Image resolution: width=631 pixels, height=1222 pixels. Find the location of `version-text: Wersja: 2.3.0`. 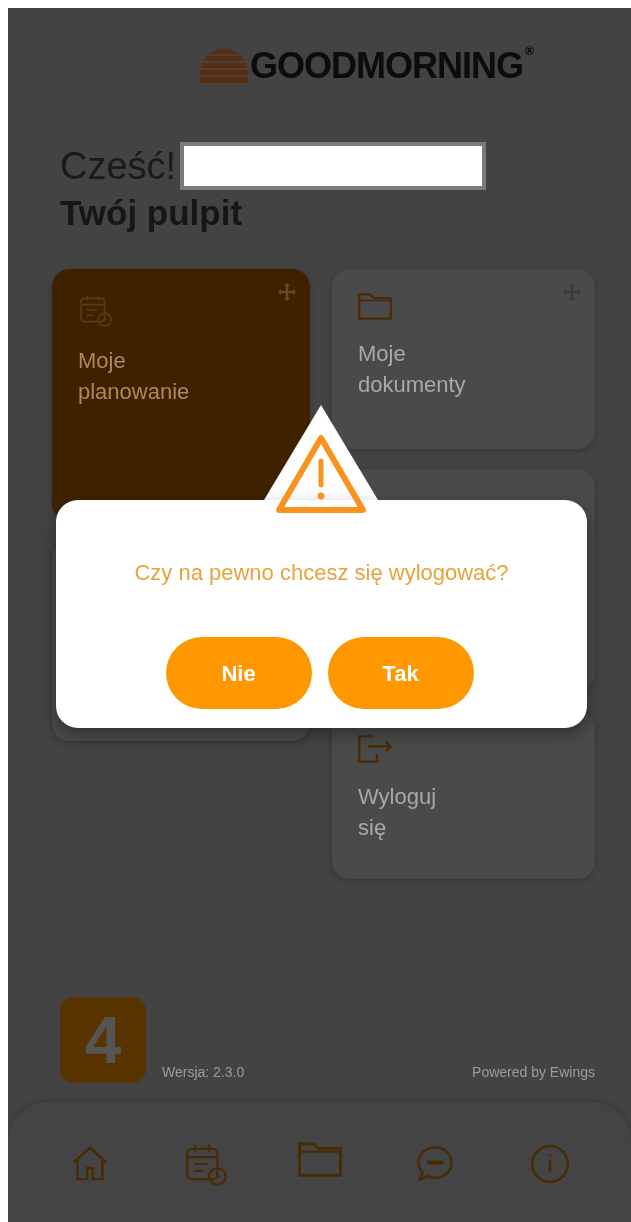

version-text: Wersja: 2.3.0 is located at coordinates (203, 1072).